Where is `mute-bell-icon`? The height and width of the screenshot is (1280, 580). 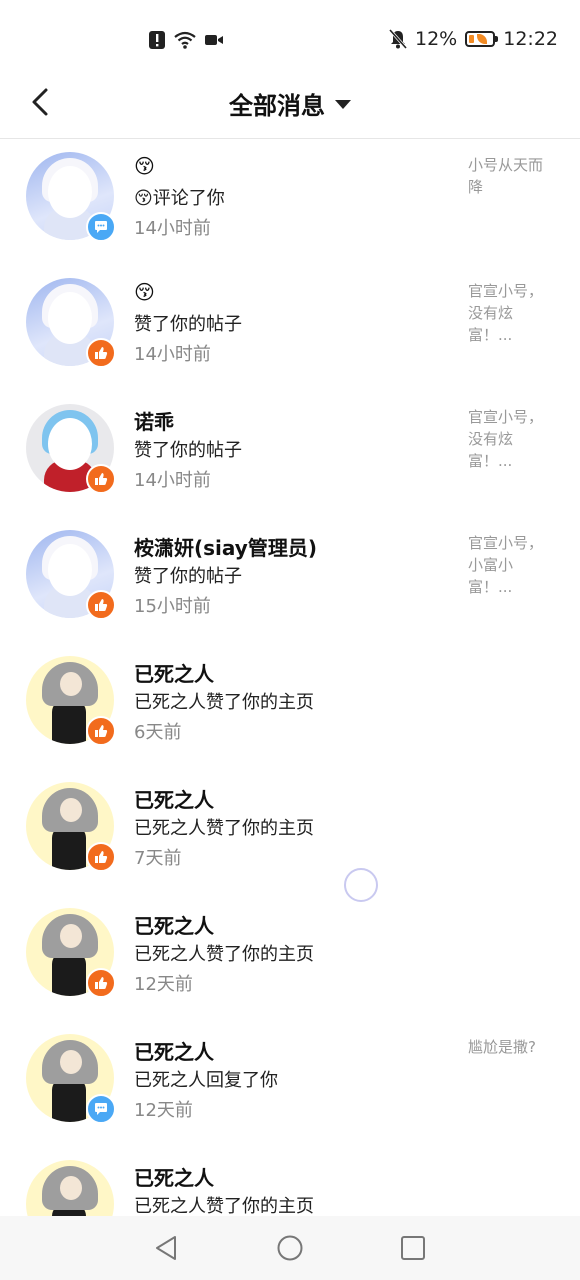
mute-bell-icon is located at coordinates (398, 39).